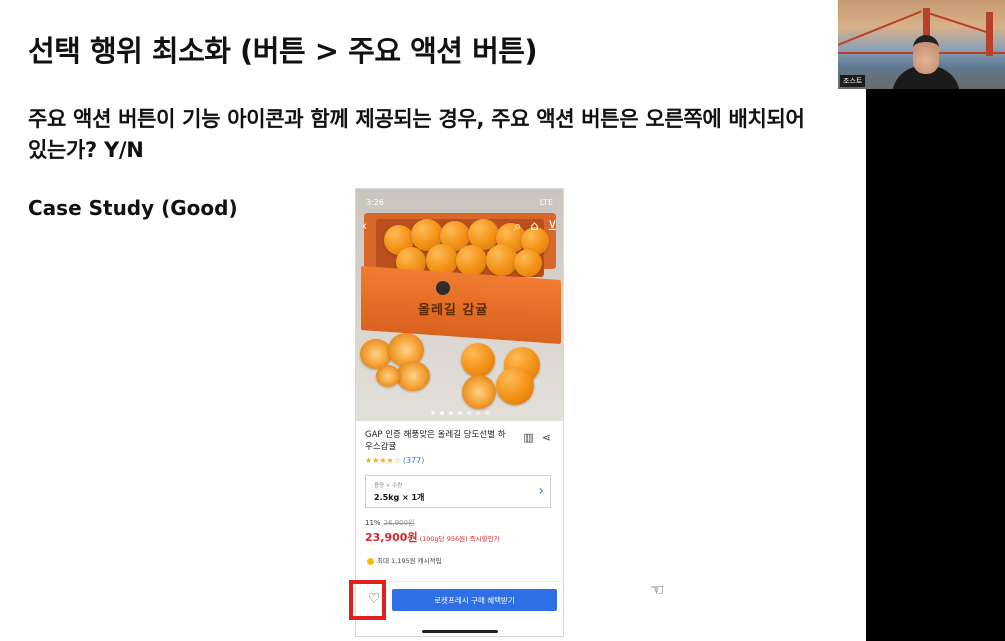  Describe the element at coordinates (409, 561) in the screenshot. I see `cashback-text: 최대 1,195원 캐시적립` at that location.